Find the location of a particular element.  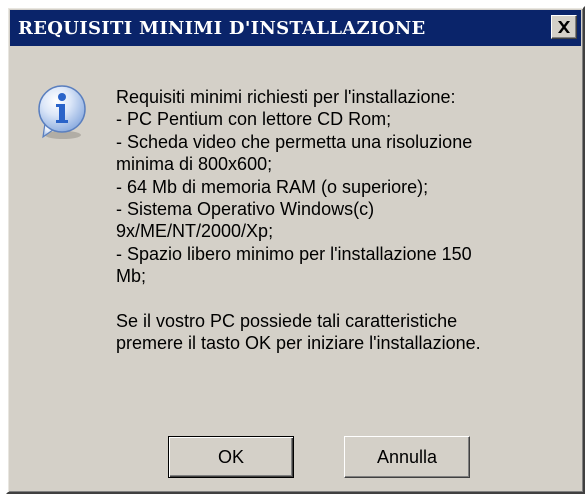

info-icon is located at coordinates (62, 112).